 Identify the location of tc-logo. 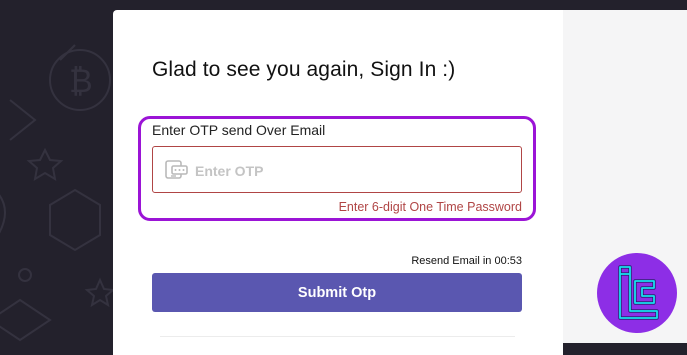
(637, 293).